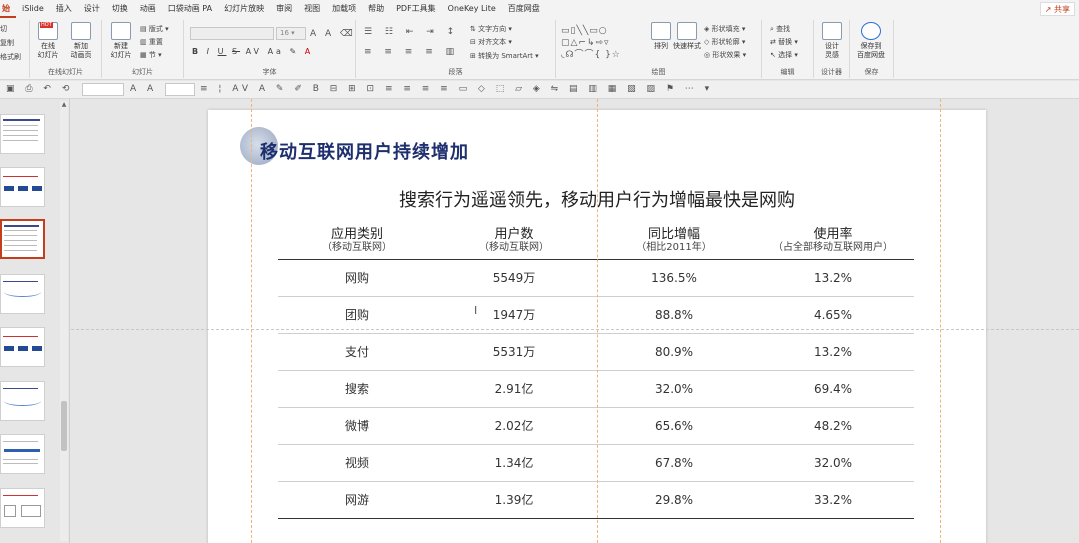  What do you see at coordinates (7, 43) in the screenshot?
I see `copy-button: 复制` at bounding box center [7, 43].